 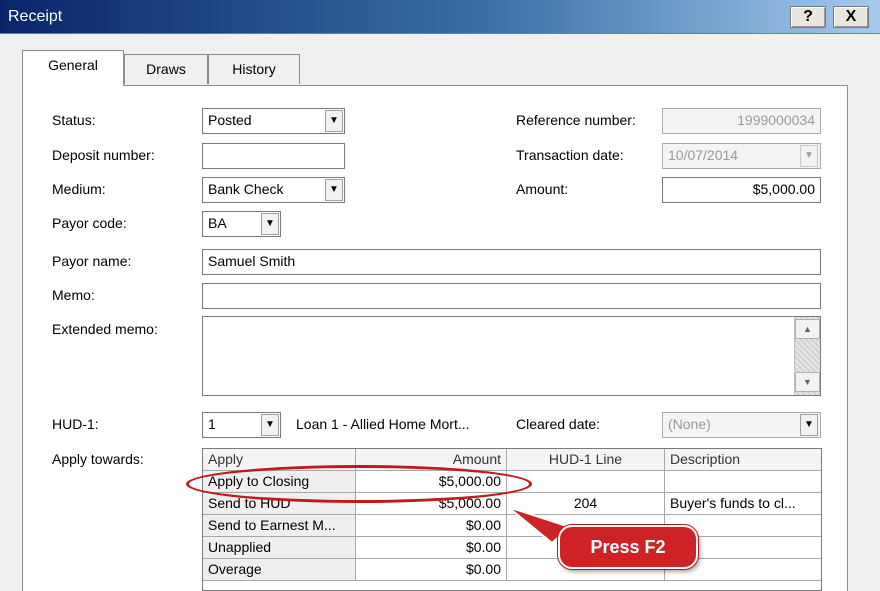 I want to click on reference-number-field: 1999000034, so click(x=741, y=121).